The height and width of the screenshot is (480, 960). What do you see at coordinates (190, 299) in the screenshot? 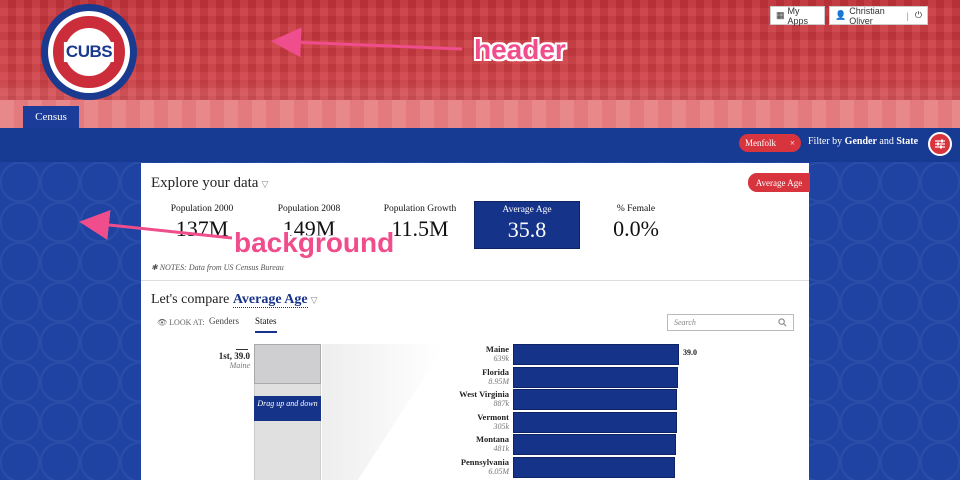
I see `compare-title-text: Let's compare` at bounding box center [190, 299].